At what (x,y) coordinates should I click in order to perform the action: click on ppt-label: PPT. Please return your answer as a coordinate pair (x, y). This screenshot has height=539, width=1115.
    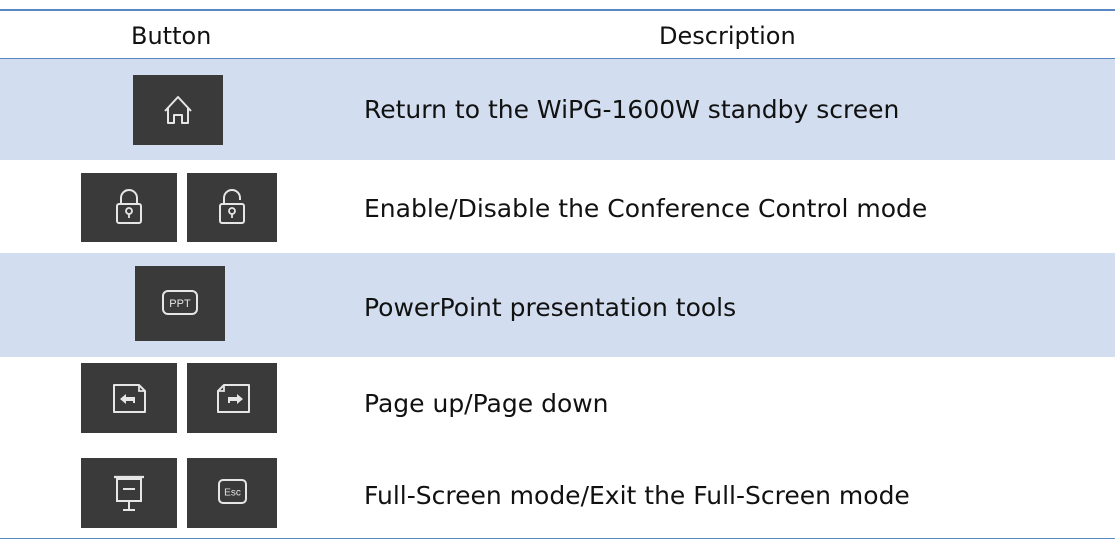
    Looking at the image, I should click on (180, 304).